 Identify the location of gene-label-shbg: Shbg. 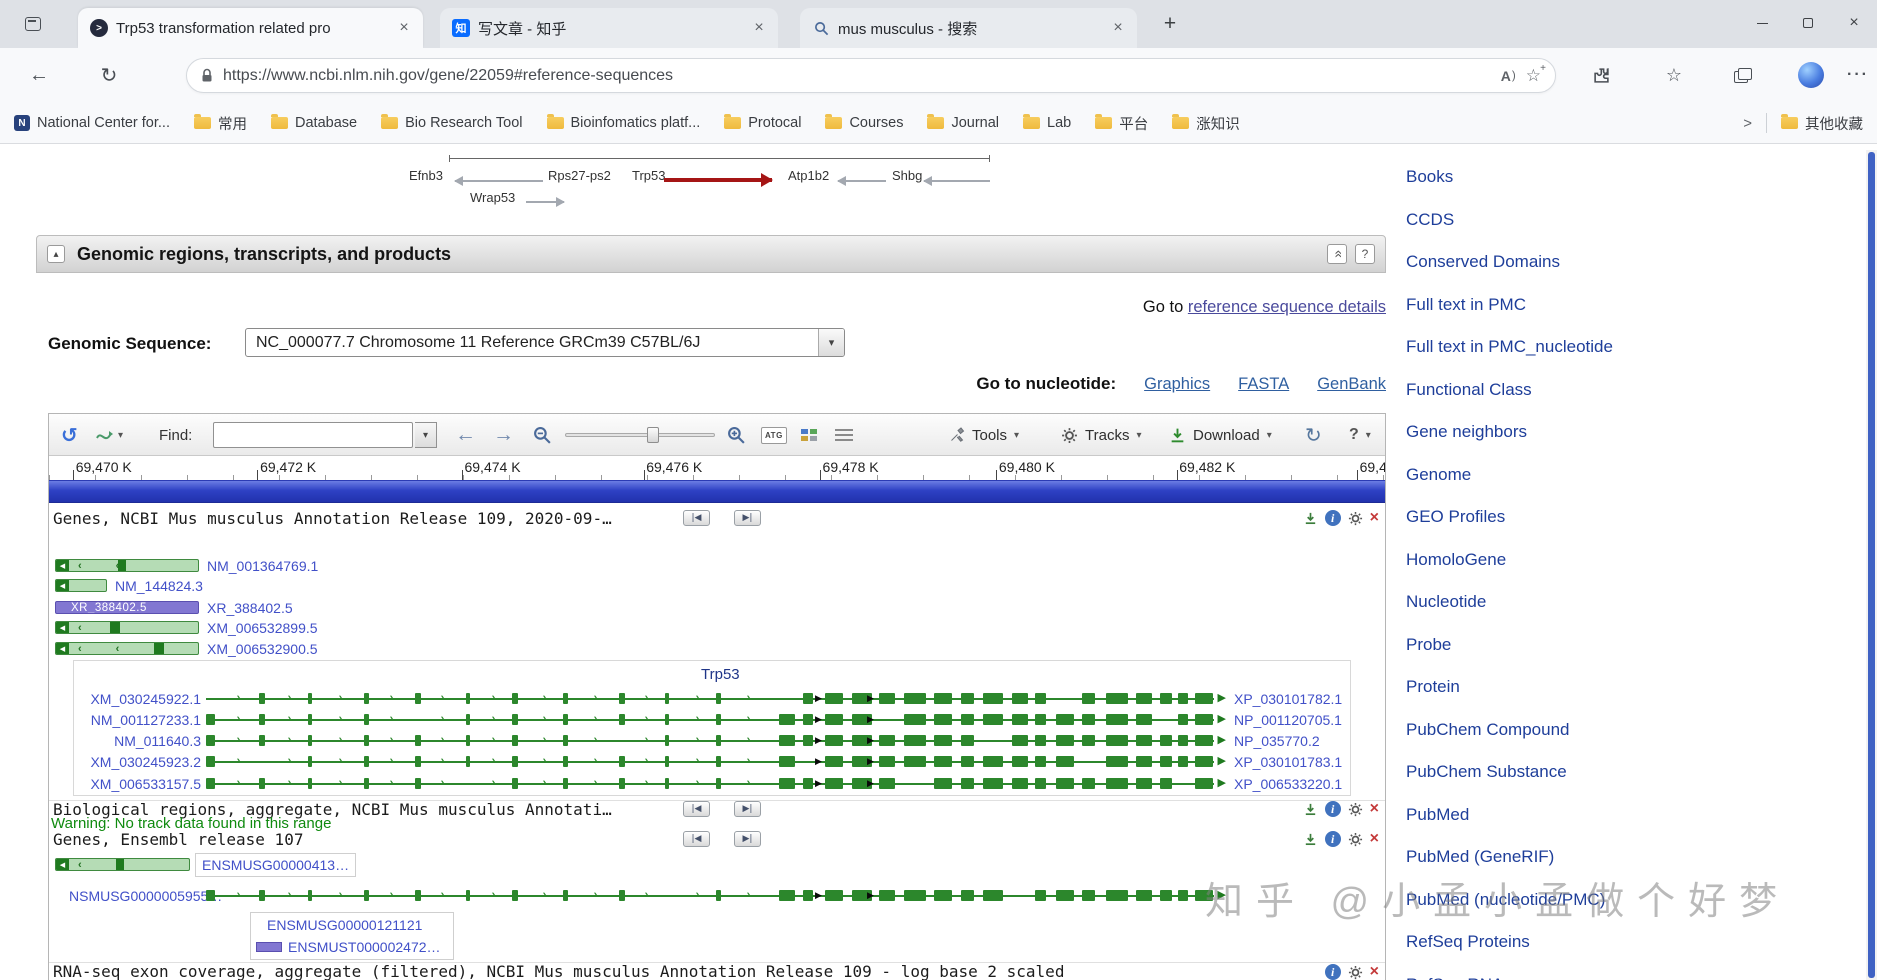
(907, 175).